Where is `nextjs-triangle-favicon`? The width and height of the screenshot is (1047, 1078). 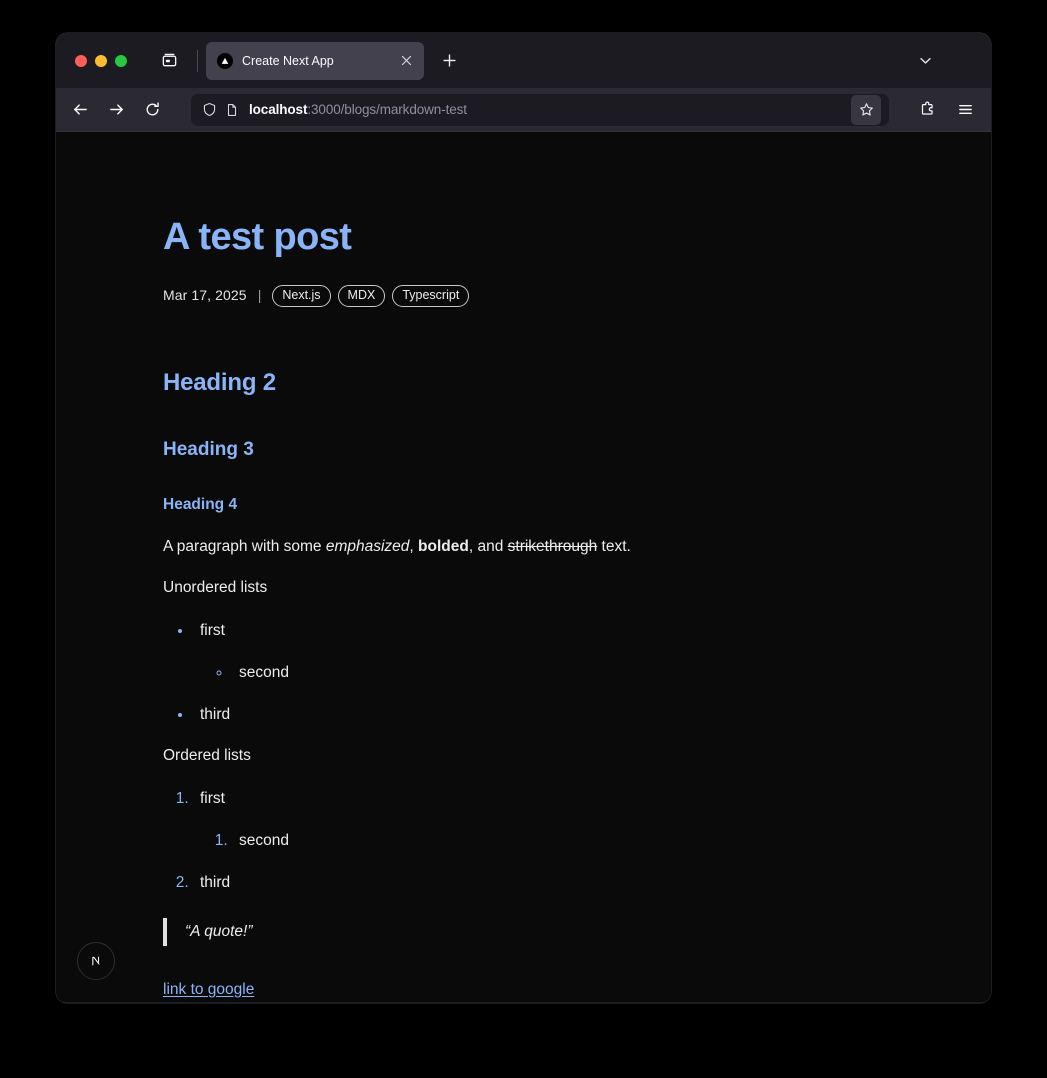 nextjs-triangle-favicon is located at coordinates (225, 60).